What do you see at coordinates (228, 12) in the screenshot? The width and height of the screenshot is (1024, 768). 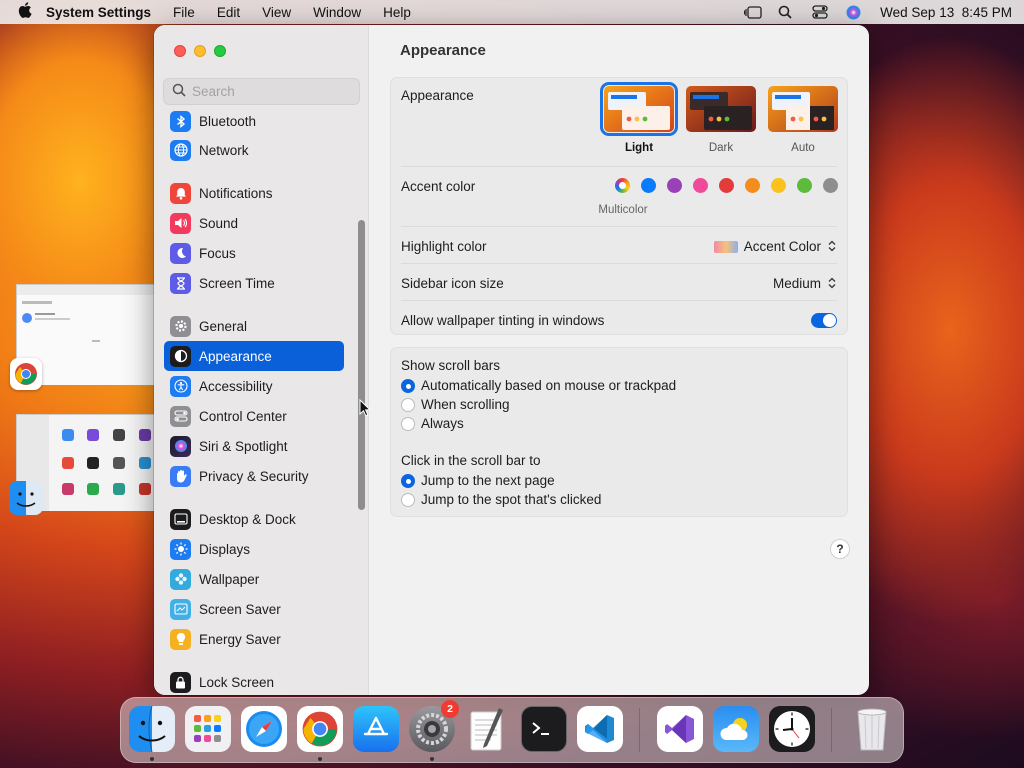 I see `menu-edit: Edit` at bounding box center [228, 12].